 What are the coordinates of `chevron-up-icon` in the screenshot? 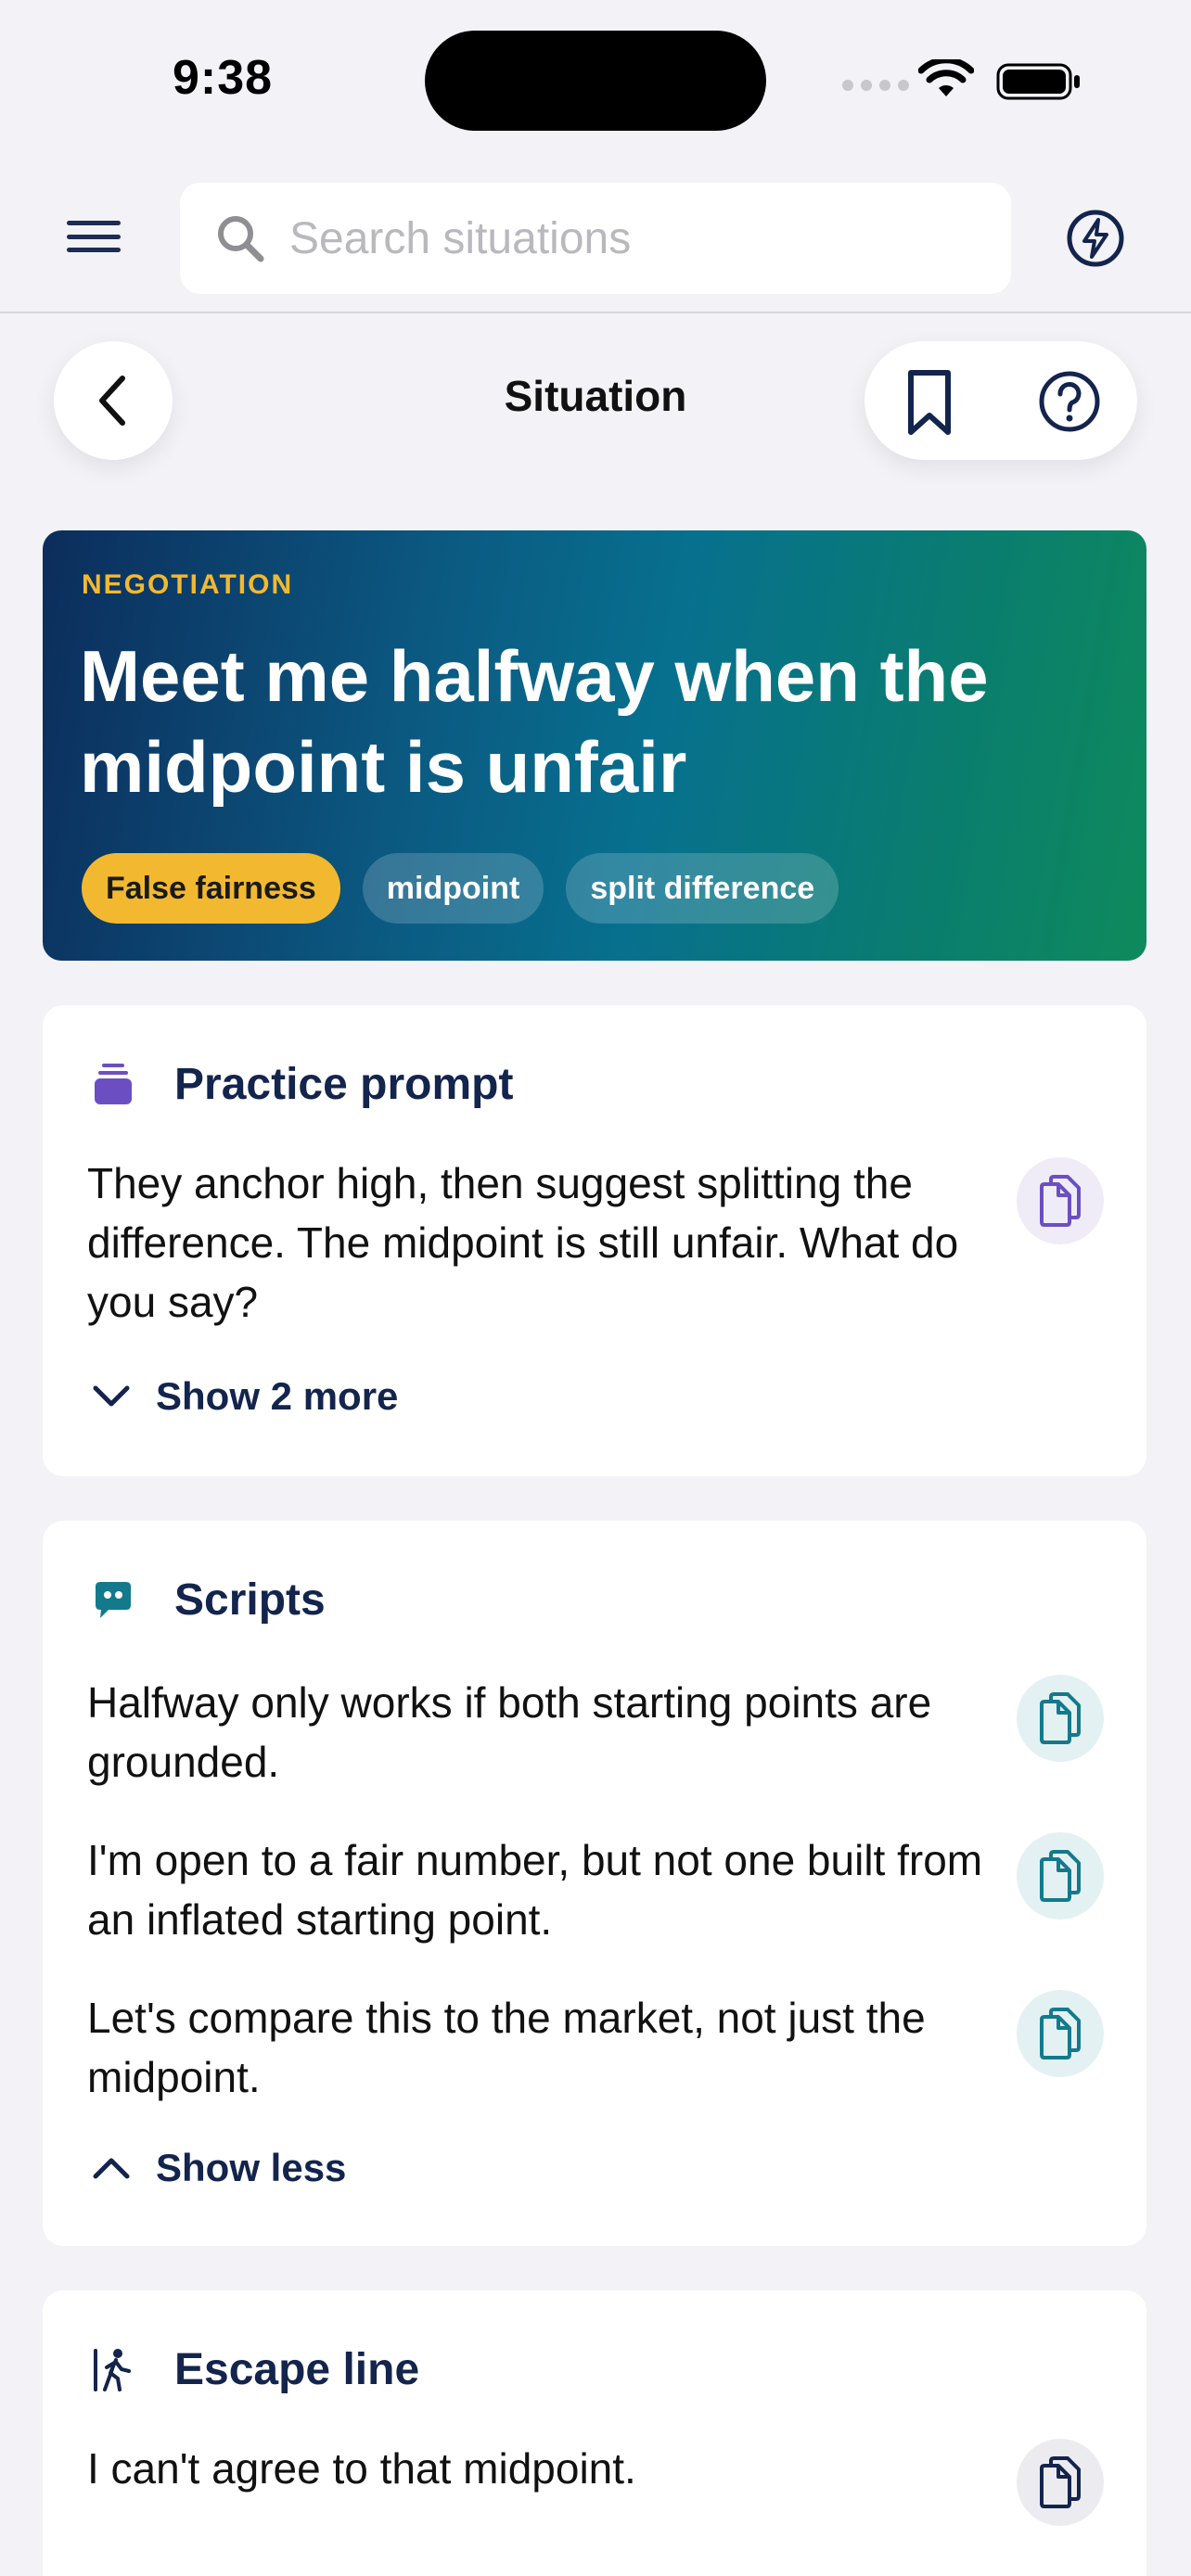 It's located at (111, 2168).